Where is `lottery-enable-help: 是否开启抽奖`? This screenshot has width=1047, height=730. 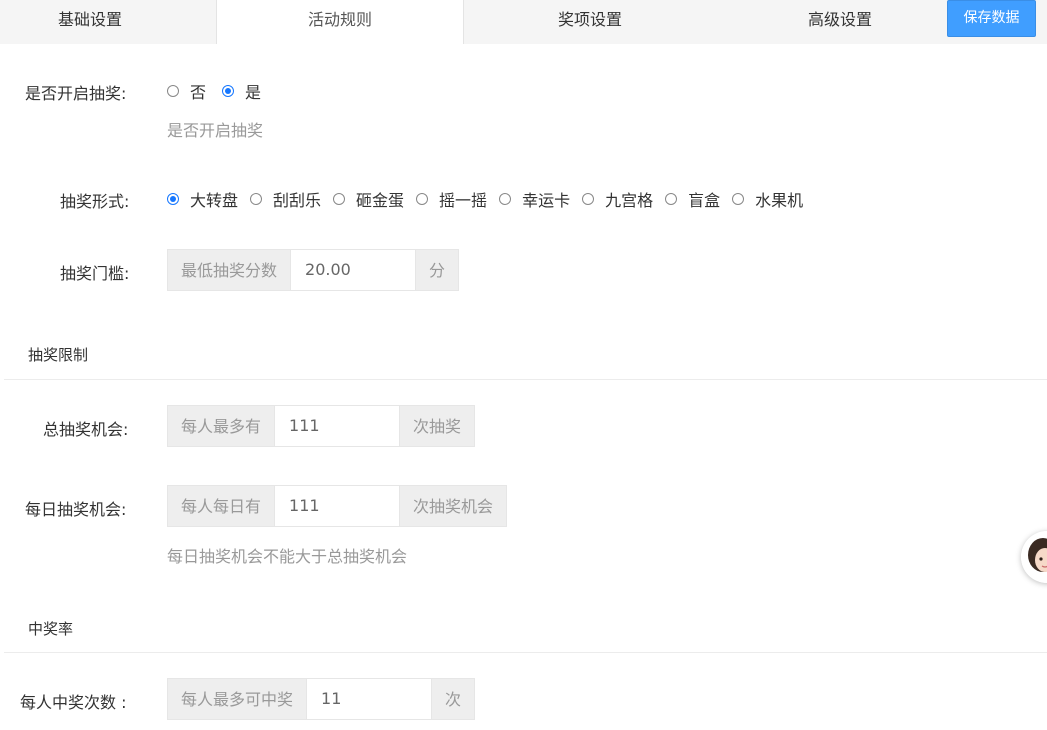
lottery-enable-help: 是否开启抽奖 is located at coordinates (215, 130).